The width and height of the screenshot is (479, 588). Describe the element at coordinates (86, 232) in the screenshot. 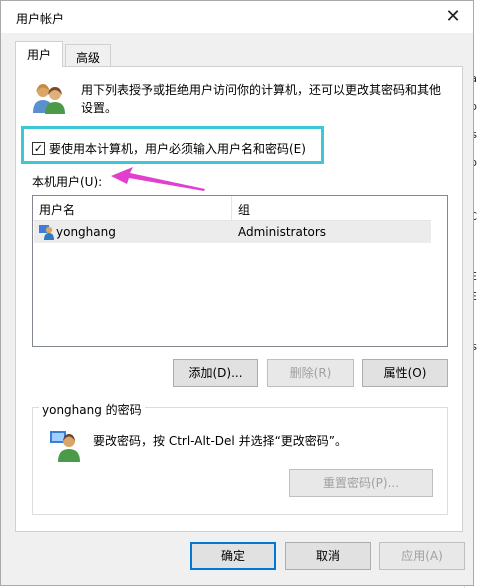

I see `user-name-cell: yonghang` at that location.